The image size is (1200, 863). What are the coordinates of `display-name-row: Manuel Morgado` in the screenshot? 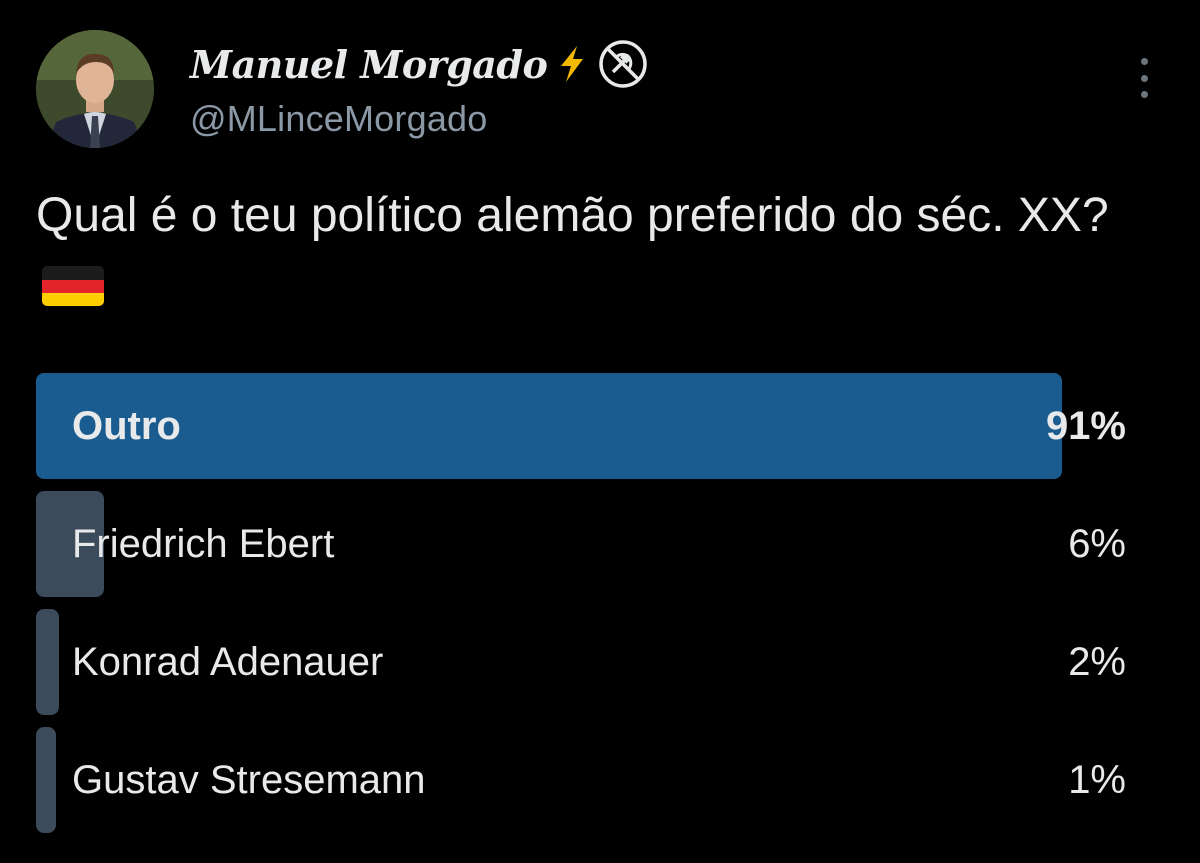 It's located at (419, 64).